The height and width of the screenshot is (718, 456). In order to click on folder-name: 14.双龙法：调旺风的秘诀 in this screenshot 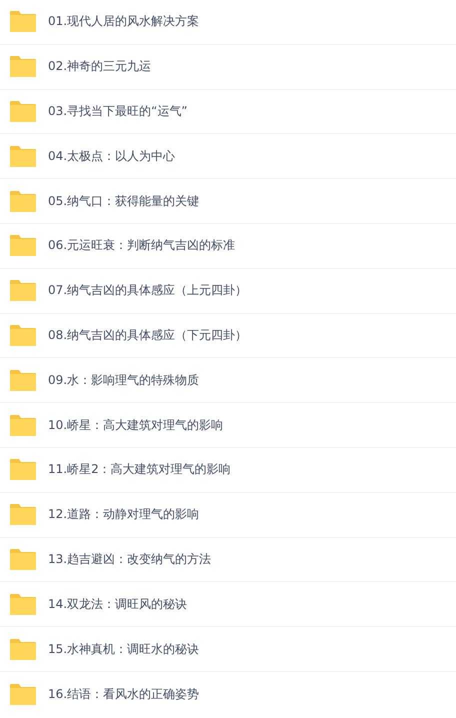, I will do `click(118, 604)`.